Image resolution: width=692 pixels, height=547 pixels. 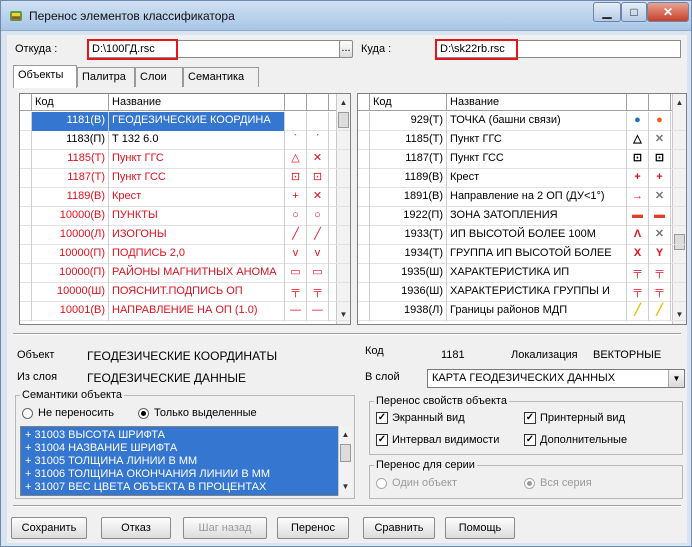 I want to click on semantic-list-item: + 31007 ВЕС ЦВЕТА ОБЪЕКТА В ПРОЦЕНТАХ, so click(x=145, y=487).